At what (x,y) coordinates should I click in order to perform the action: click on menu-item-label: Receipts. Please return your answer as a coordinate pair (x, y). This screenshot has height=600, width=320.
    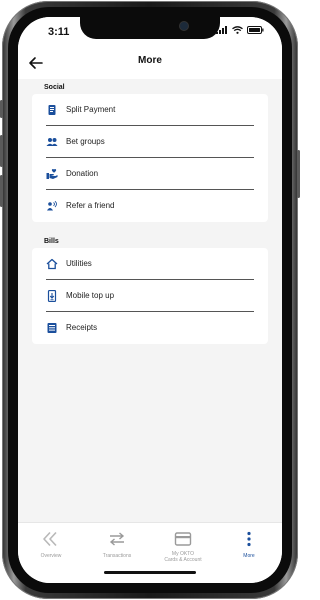
    Looking at the image, I should click on (82, 327).